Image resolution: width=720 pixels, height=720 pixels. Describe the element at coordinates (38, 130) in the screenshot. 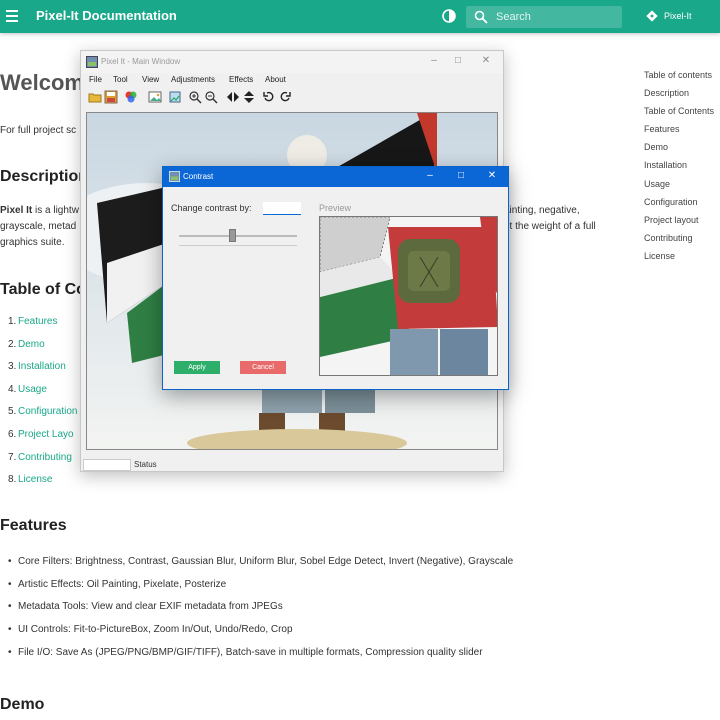

I see `intro-paragraph: For full project sc` at that location.